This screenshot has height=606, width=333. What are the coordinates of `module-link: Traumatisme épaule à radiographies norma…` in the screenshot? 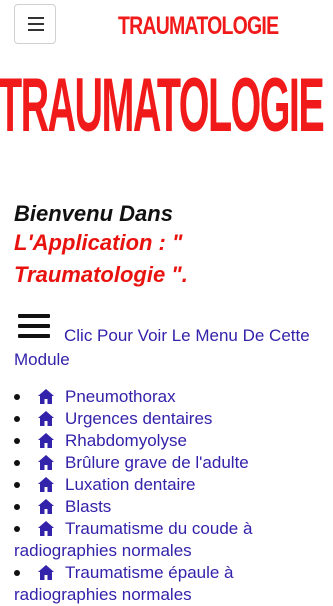 It's located at (169, 584).